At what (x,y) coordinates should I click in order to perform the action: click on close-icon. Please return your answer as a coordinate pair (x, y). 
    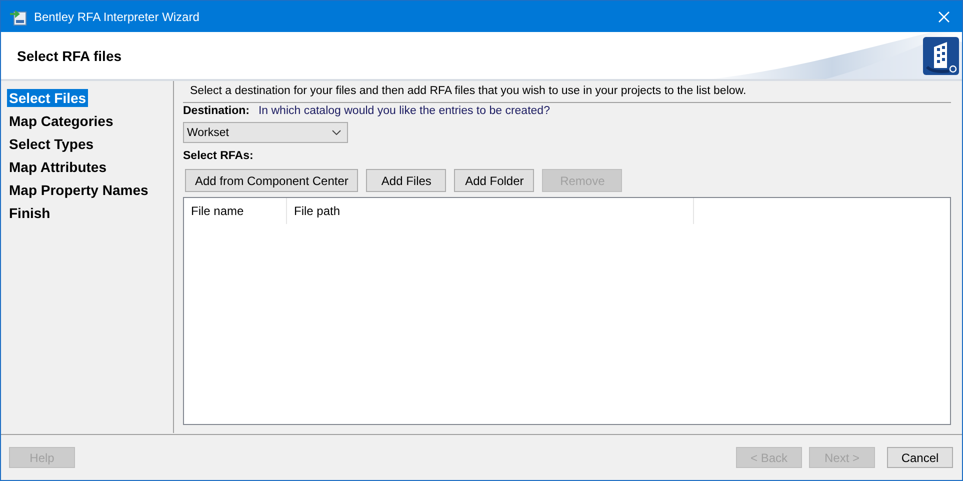
    Looking at the image, I should click on (944, 16).